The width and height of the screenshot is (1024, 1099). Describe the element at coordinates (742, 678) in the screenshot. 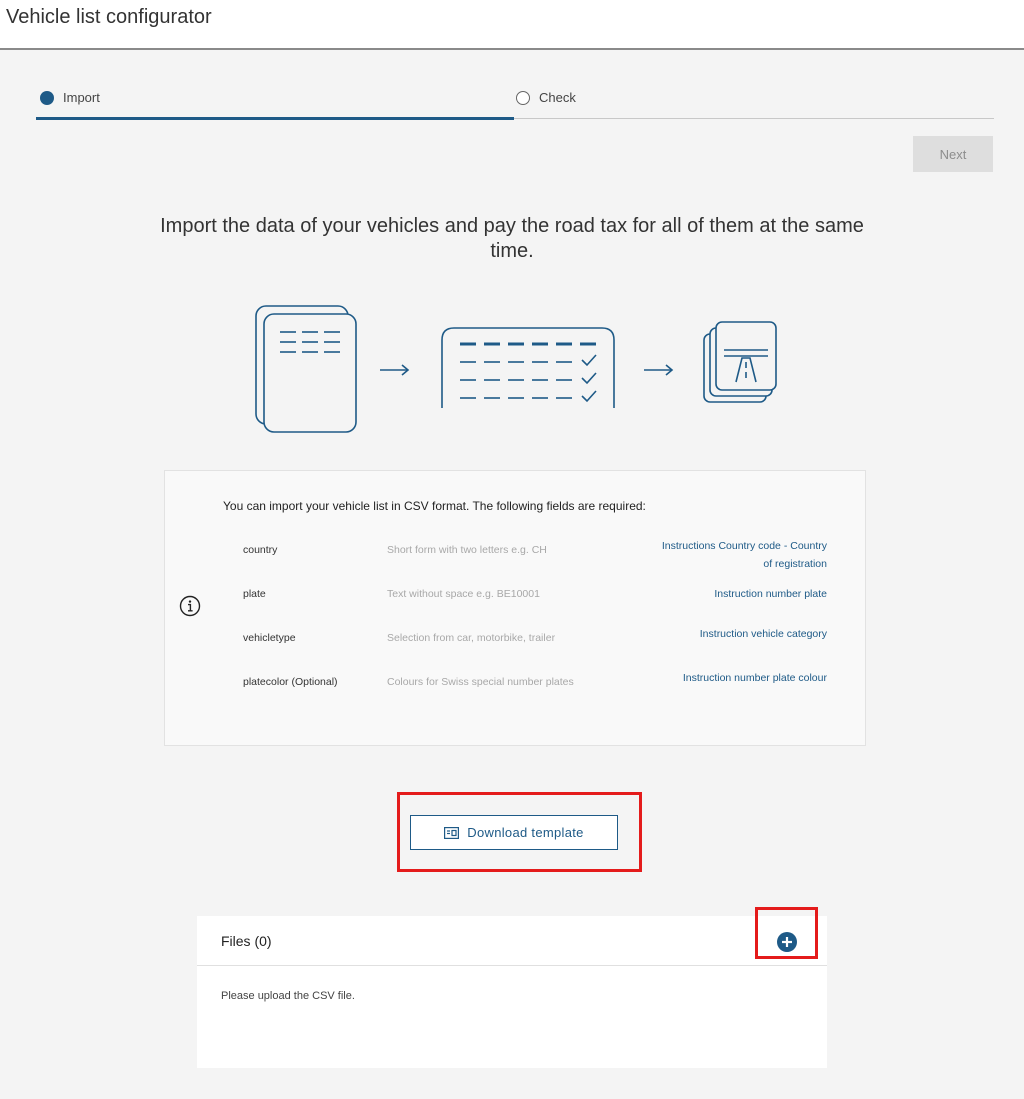

I see `field-instruction-link: Instruction number plate colour` at that location.